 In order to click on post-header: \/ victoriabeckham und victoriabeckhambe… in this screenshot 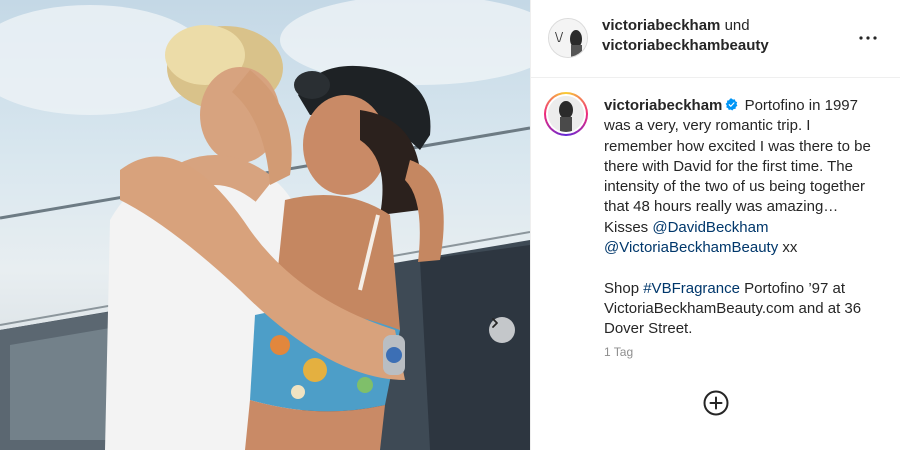, I will do `click(715, 39)`.